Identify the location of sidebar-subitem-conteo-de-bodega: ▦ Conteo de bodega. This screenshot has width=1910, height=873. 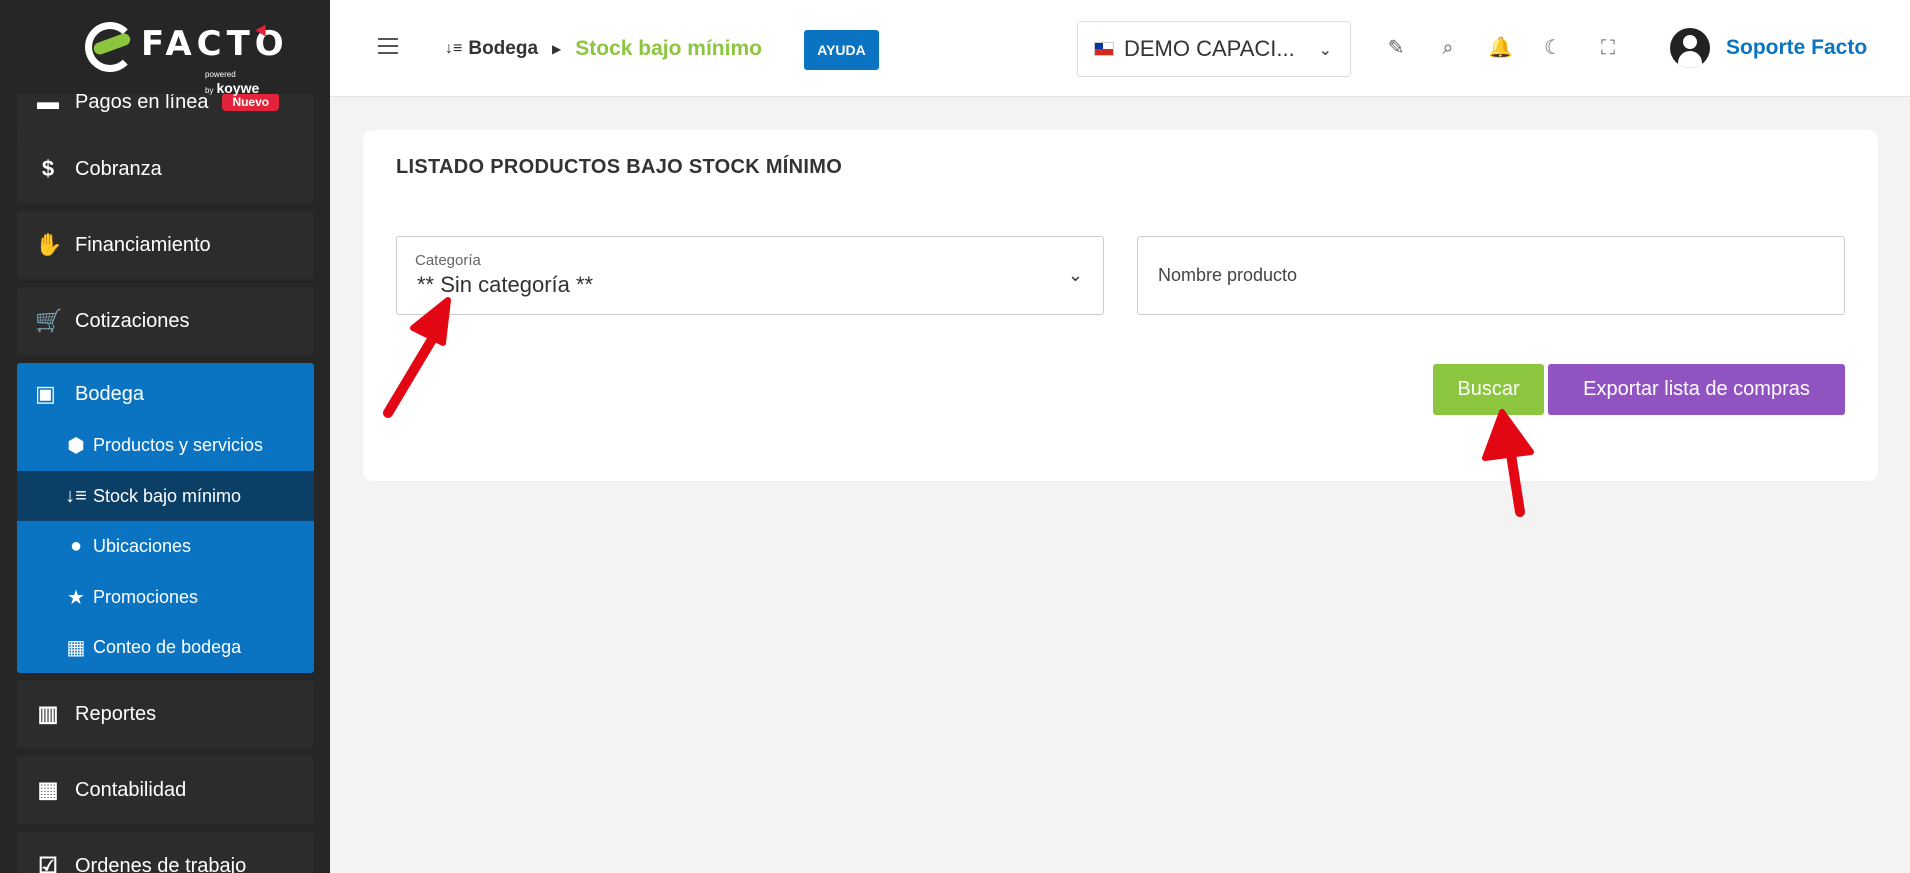
(165, 647).